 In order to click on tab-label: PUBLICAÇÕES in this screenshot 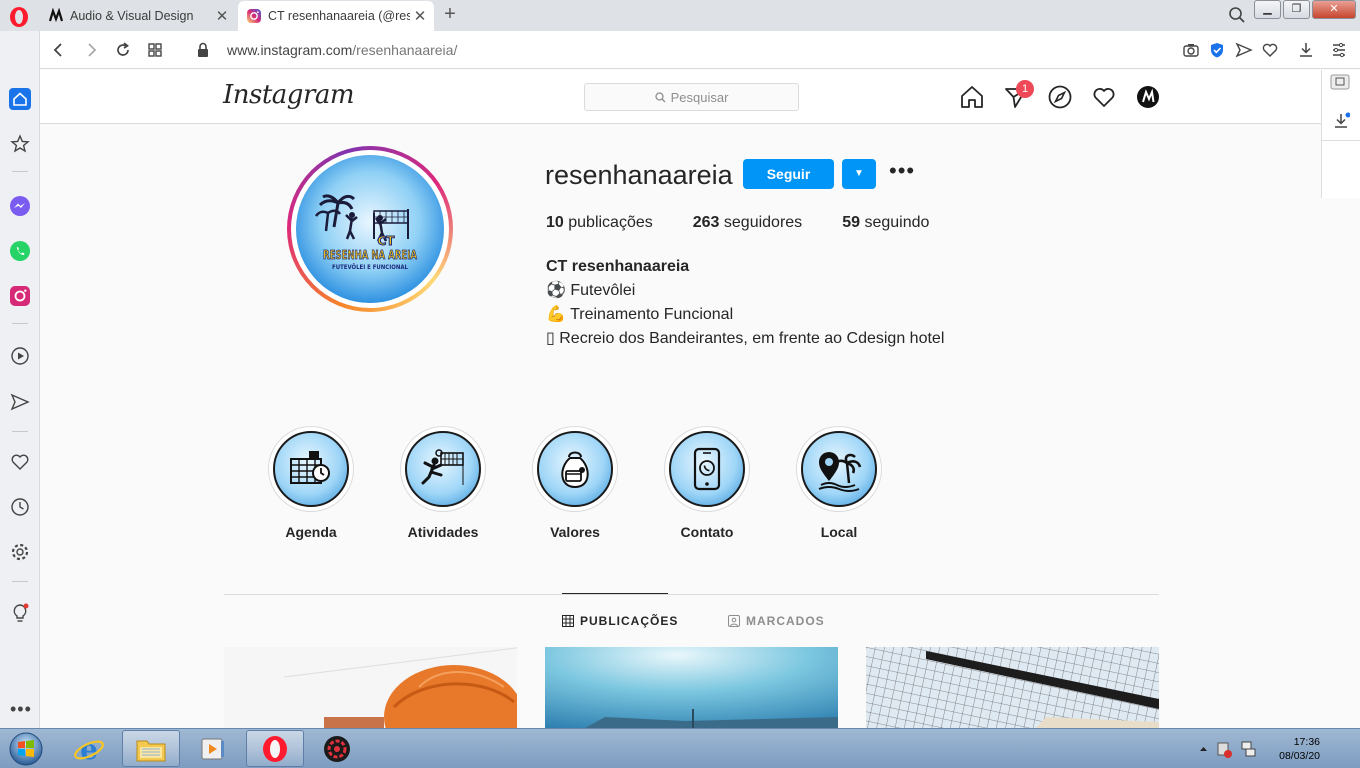, I will do `click(629, 621)`.